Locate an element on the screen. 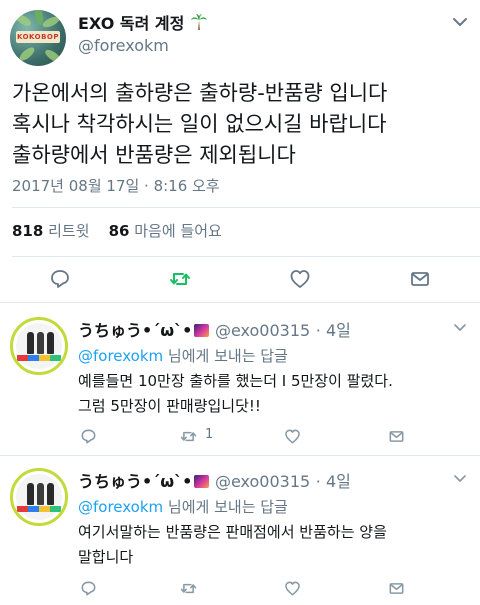 The width and height of the screenshot is (480, 605). avatar: KOKOBOP is located at coordinates (38, 38).